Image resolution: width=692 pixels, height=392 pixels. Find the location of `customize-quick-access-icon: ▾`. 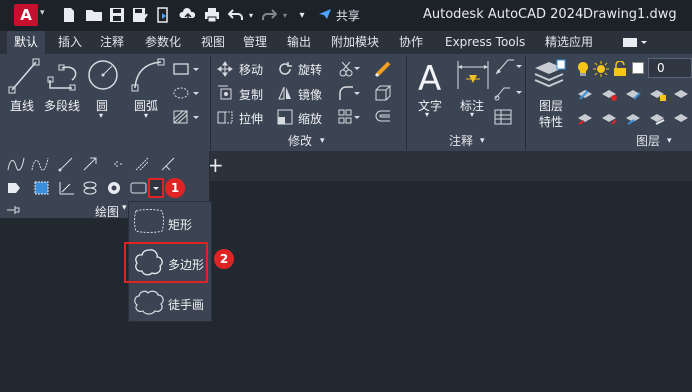

customize-quick-access-icon: ▾ is located at coordinates (302, 15).